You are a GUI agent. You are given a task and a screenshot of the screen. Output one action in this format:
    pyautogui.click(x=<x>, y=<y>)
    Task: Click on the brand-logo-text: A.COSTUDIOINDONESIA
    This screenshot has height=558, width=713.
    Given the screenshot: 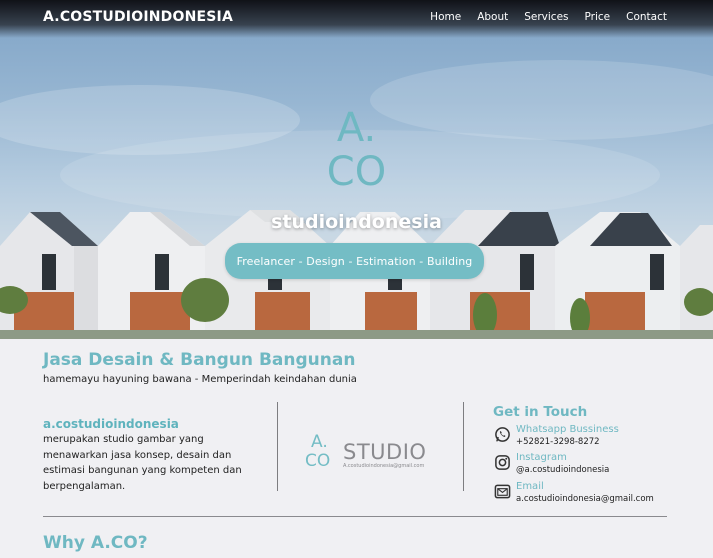 What is the action you would take?
    pyautogui.click(x=138, y=17)
    